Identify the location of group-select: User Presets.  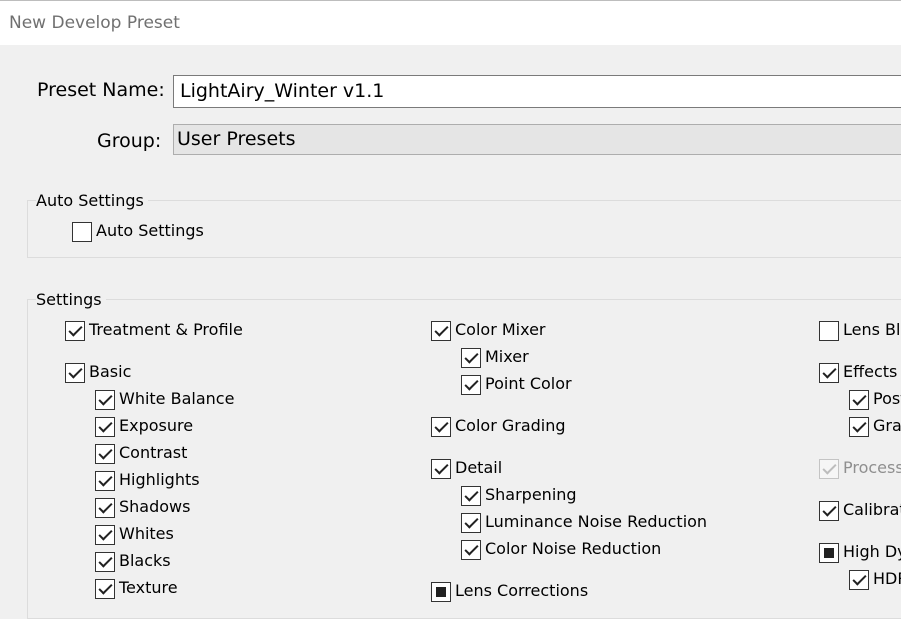
(537, 139).